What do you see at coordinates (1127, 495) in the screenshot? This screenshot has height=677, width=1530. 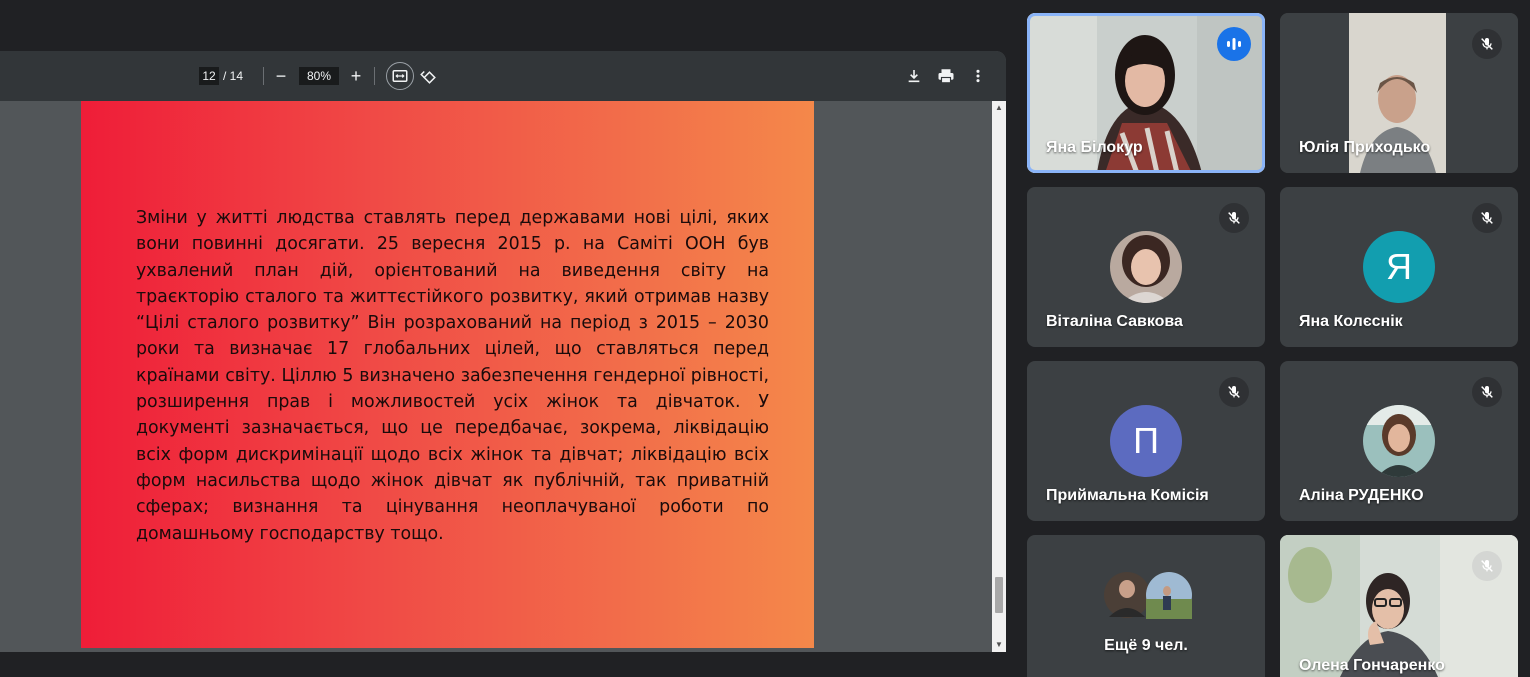 I see `participant-name: Приймальна Комісія` at bounding box center [1127, 495].